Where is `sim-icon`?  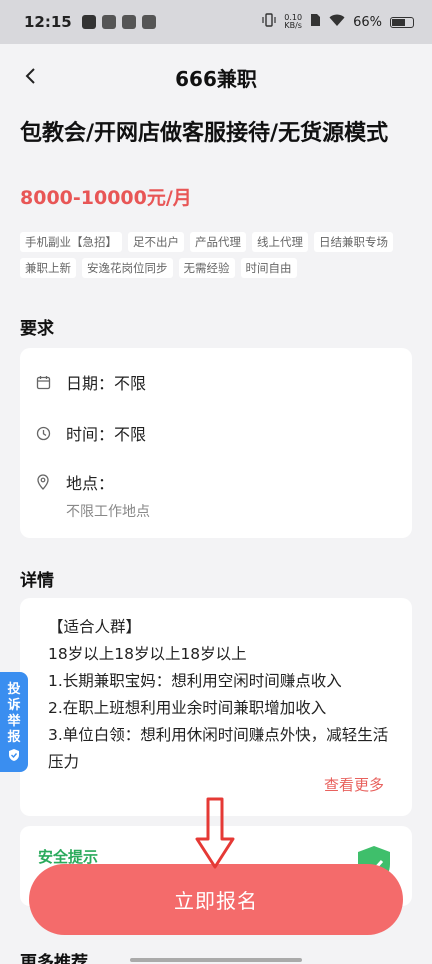
sim-icon is located at coordinates (315, 22).